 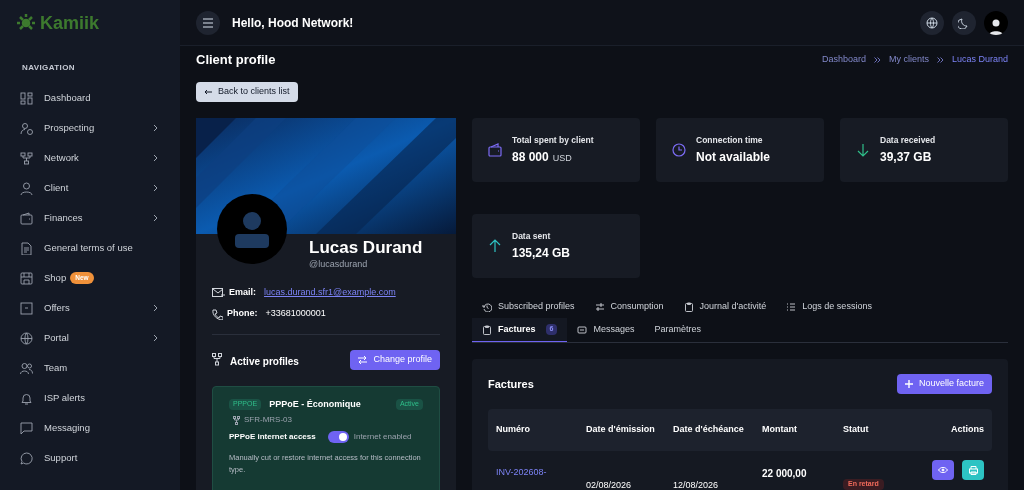 I want to click on message-icon, so click(x=582, y=330).